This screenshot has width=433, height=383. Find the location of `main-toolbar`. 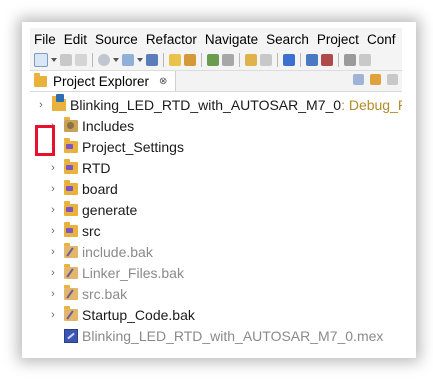

main-toolbar is located at coordinates (216, 60).